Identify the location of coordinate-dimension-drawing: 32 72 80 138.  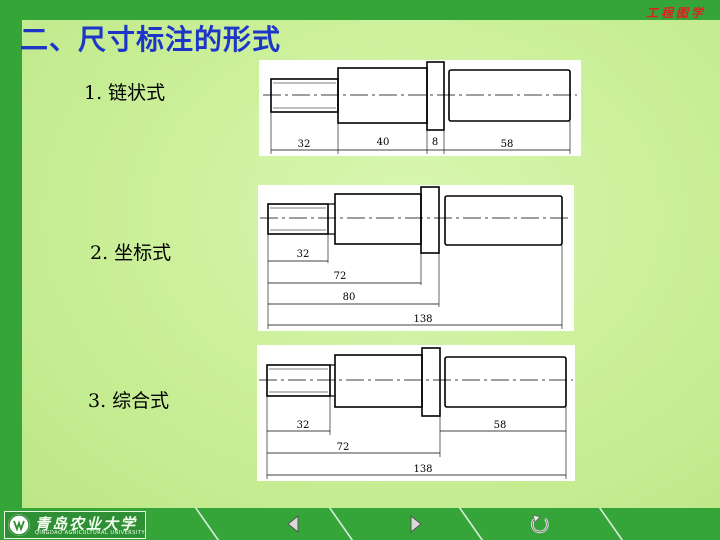
(416, 258).